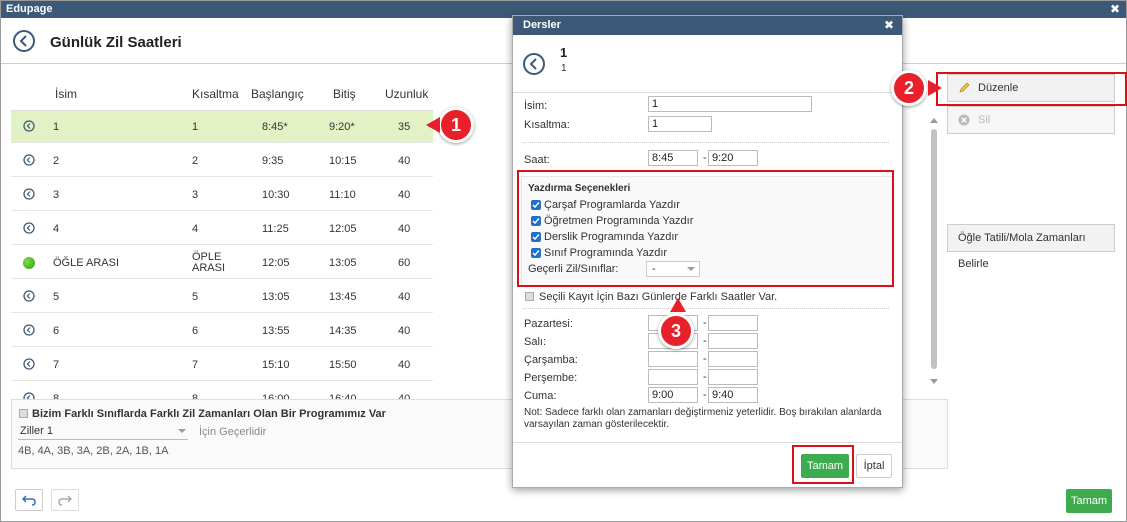  I want to click on edit-button: Düzenle, so click(1031, 88).